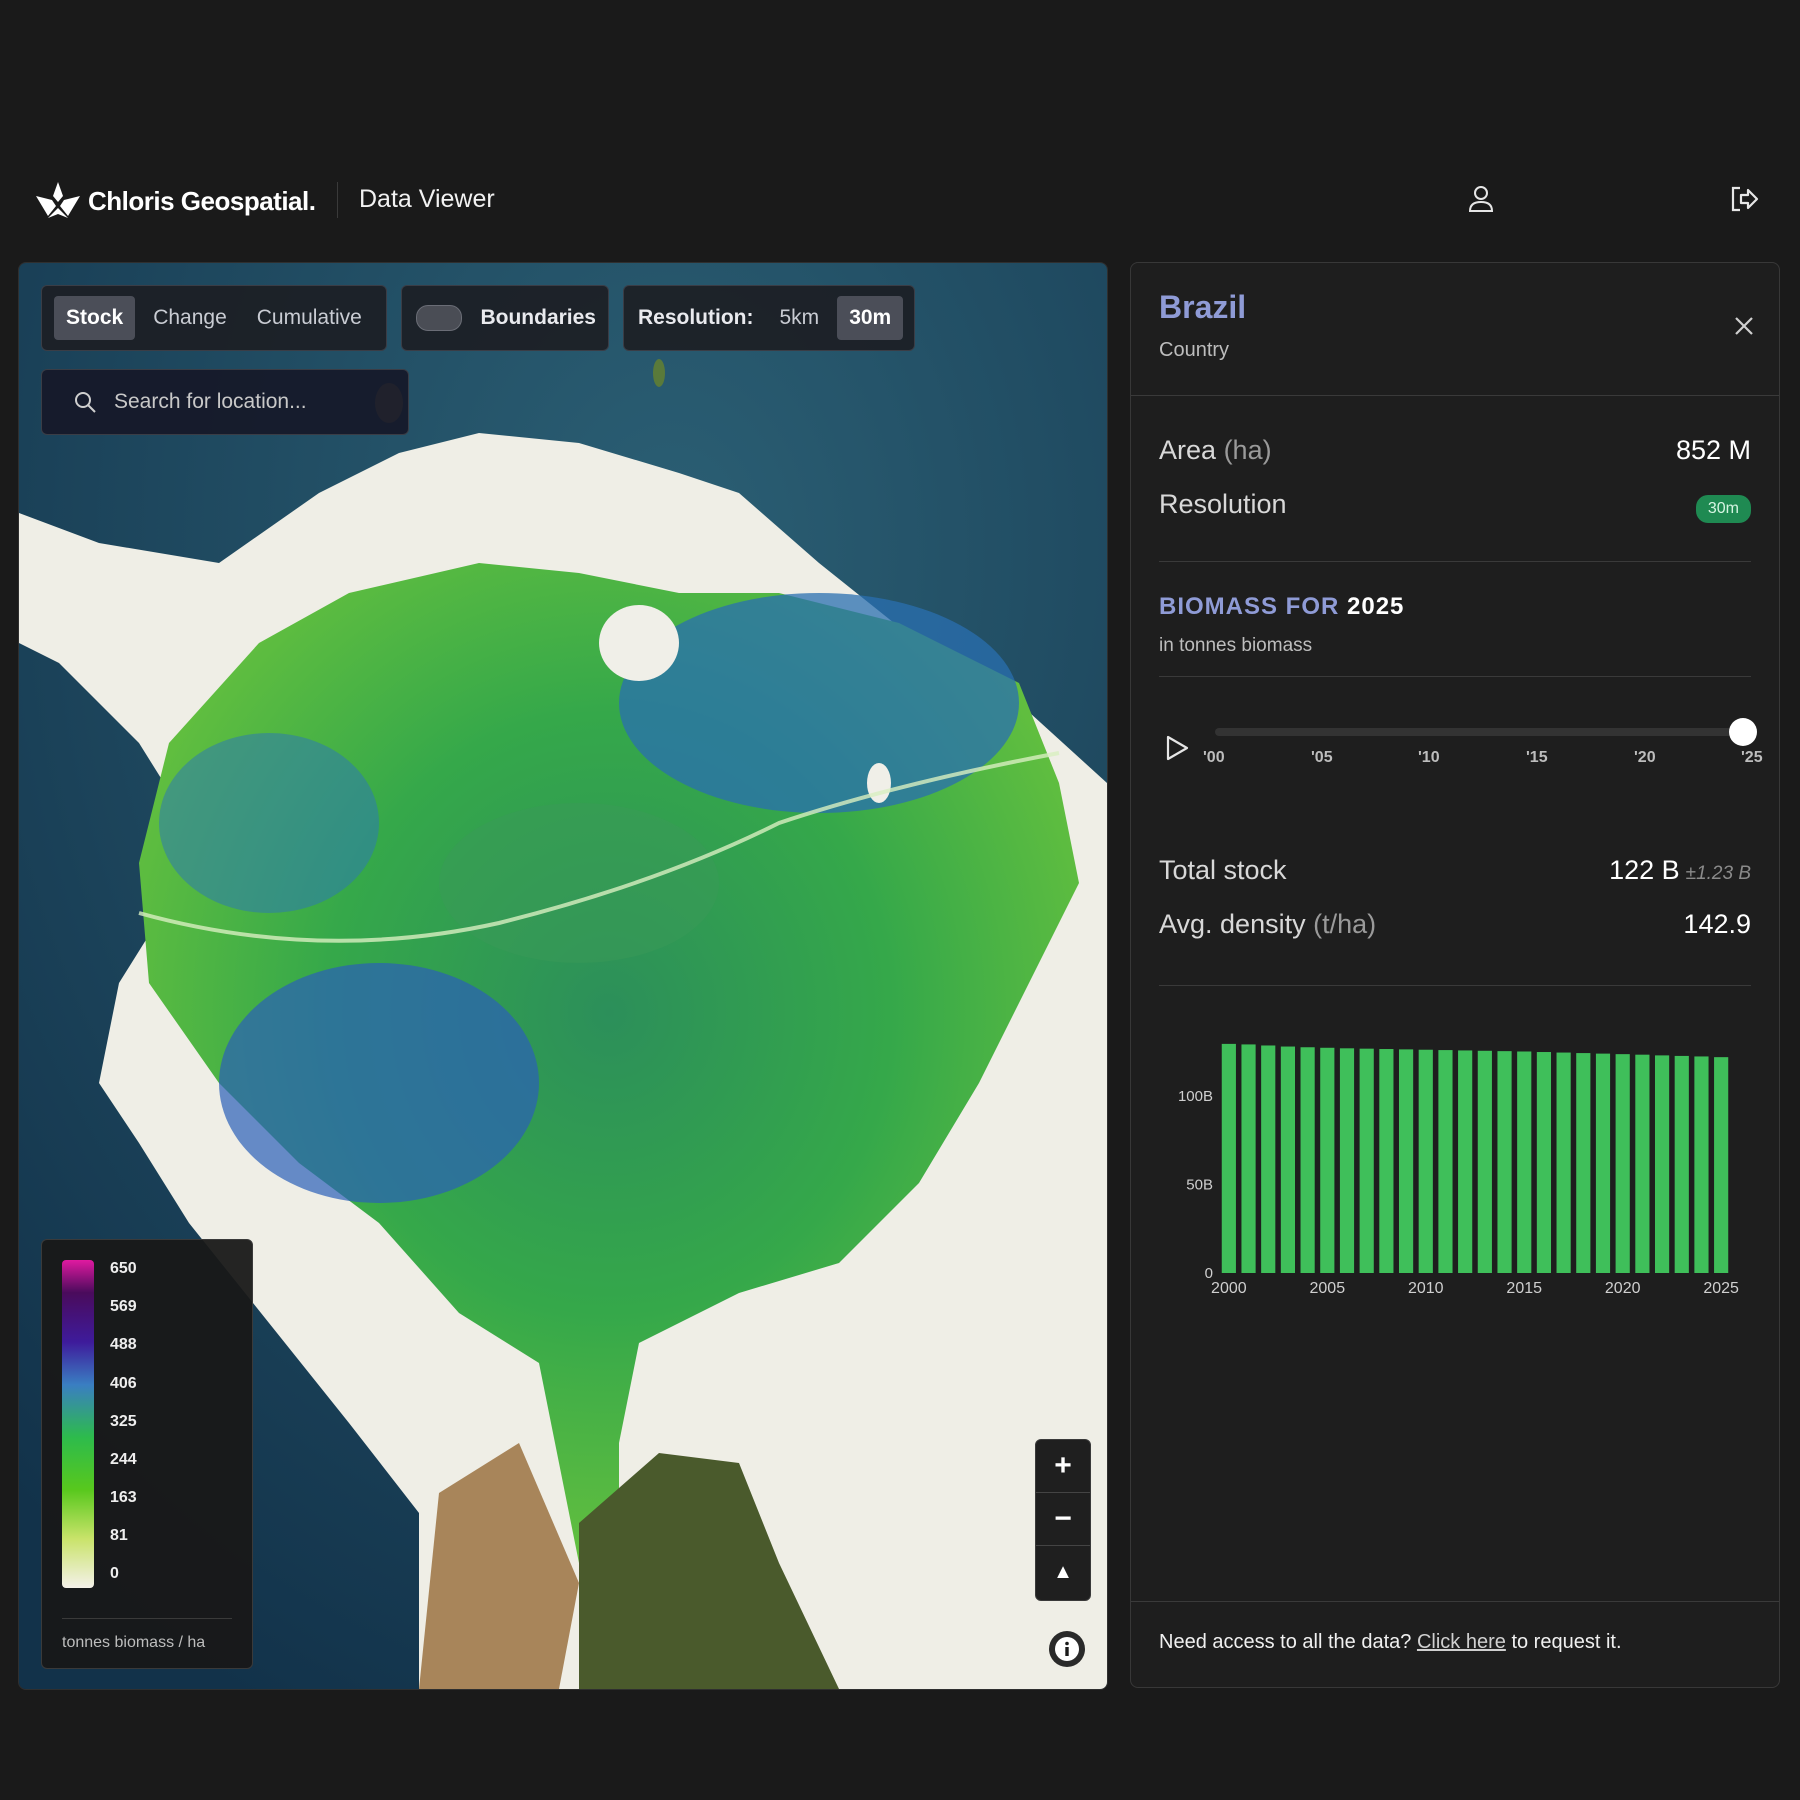 This screenshot has height=1800, width=1800. What do you see at coordinates (1680, 870) in the screenshot?
I see `total-stock-value: 122 B ±1.23 B` at bounding box center [1680, 870].